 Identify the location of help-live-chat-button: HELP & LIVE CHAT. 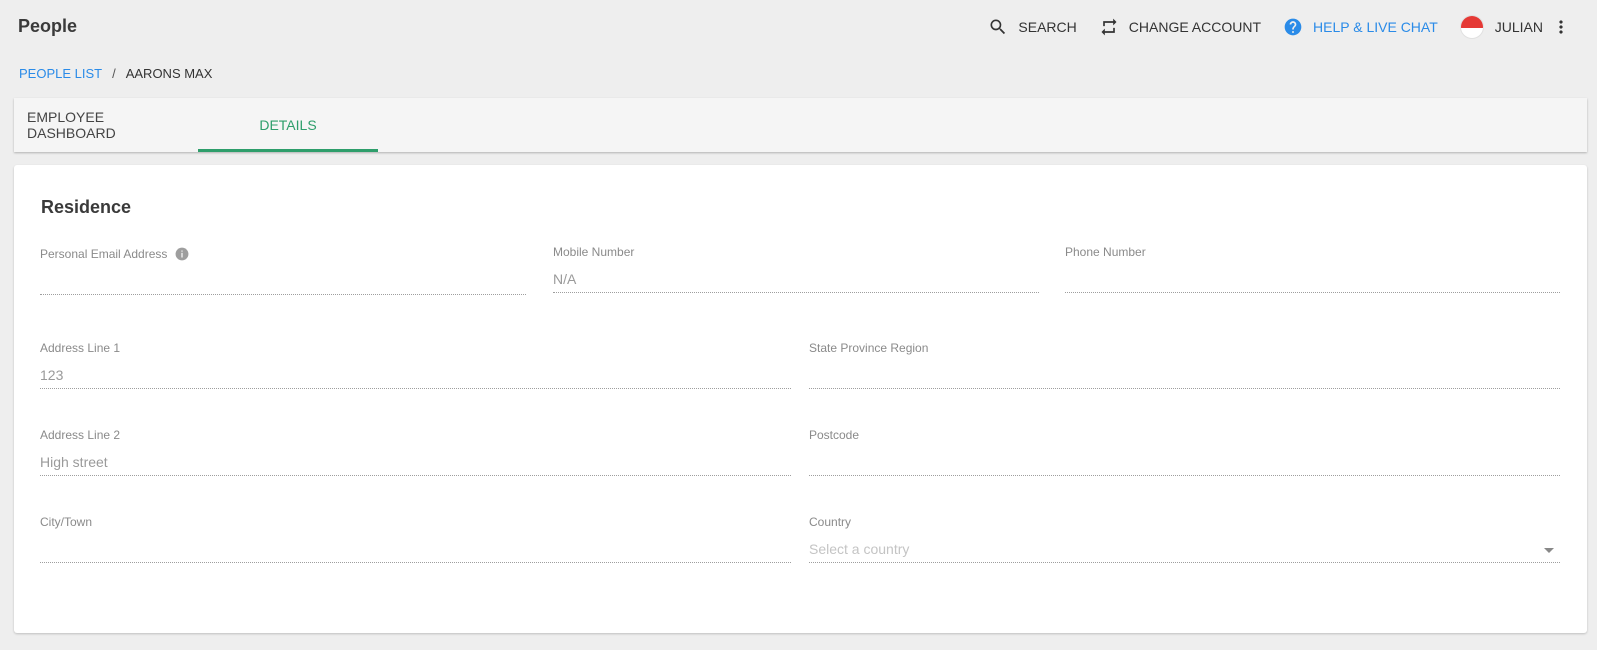
(1360, 27).